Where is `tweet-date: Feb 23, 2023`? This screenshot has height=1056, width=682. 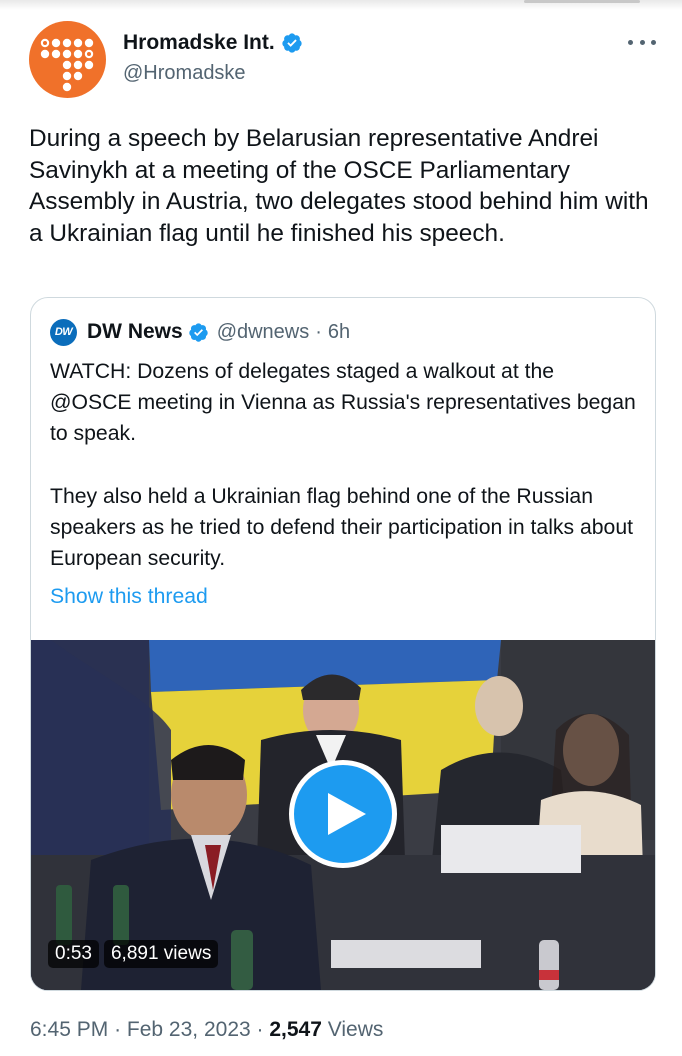 tweet-date: Feb 23, 2023 is located at coordinates (189, 1029).